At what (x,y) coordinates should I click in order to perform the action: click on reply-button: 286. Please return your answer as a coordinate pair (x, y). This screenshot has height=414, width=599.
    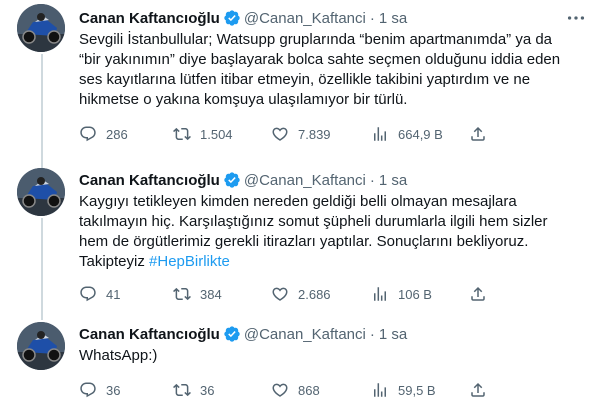
    Looking at the image, I should click on (126, 134).